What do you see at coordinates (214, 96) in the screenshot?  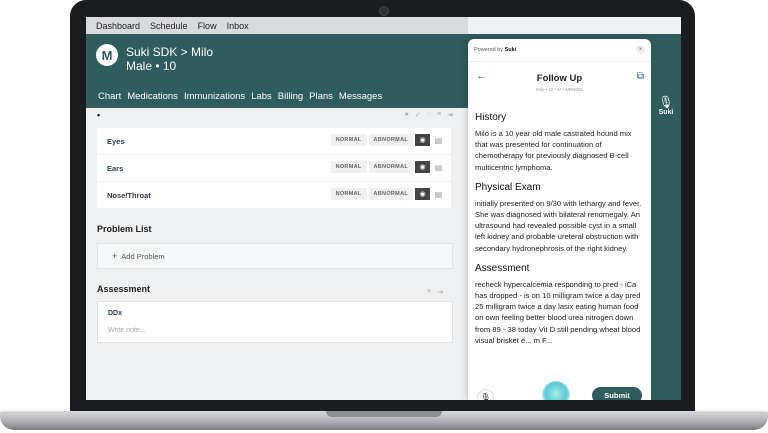 I see `tab-immunizations: Immunizations` at bounding box center [214, 96].